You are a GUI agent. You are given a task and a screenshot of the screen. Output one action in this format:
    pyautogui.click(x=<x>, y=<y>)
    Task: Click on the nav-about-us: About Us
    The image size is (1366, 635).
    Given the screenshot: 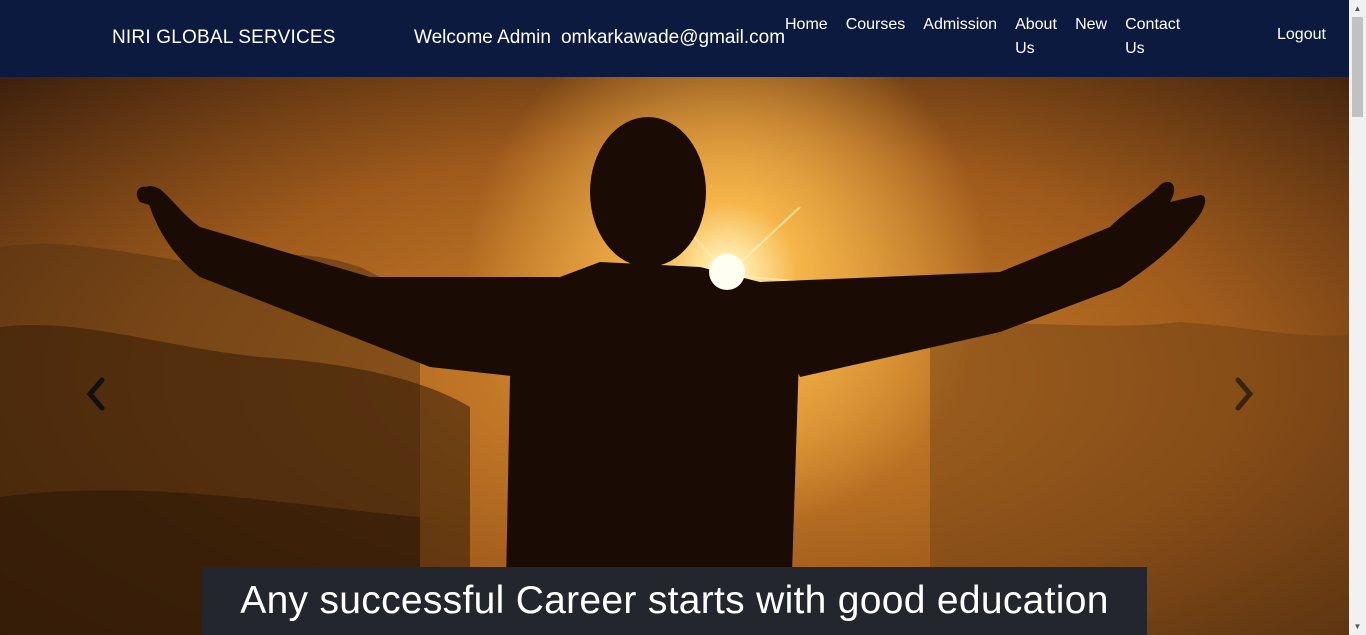 What is the action you would take?
    pyautogui.click(x=1036, y=37)
    